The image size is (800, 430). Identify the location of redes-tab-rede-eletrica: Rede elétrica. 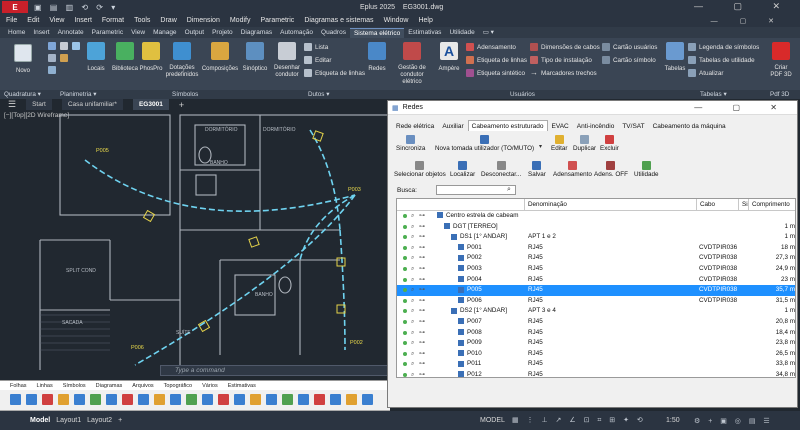
(415, 125).